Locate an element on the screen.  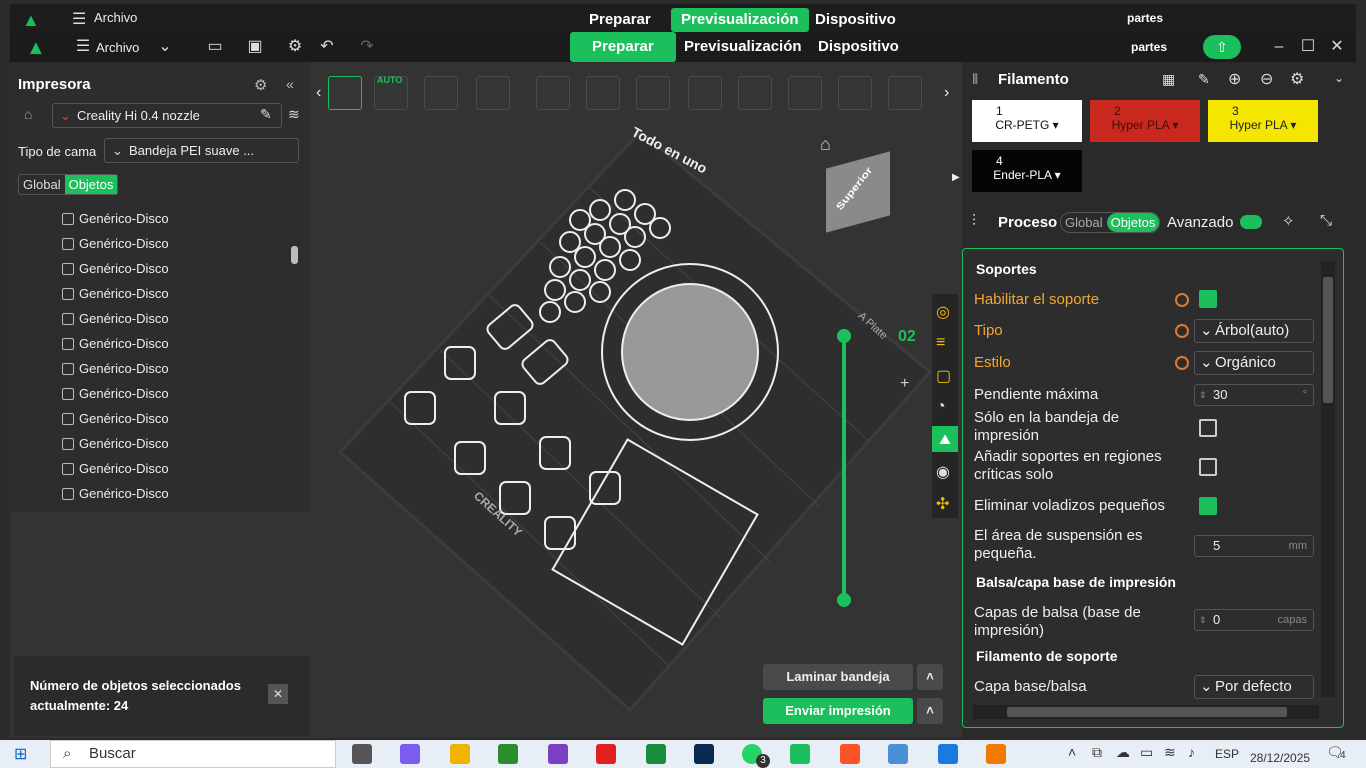
add-filament-icon: ⊕ is located at coordinates (1234, 79).